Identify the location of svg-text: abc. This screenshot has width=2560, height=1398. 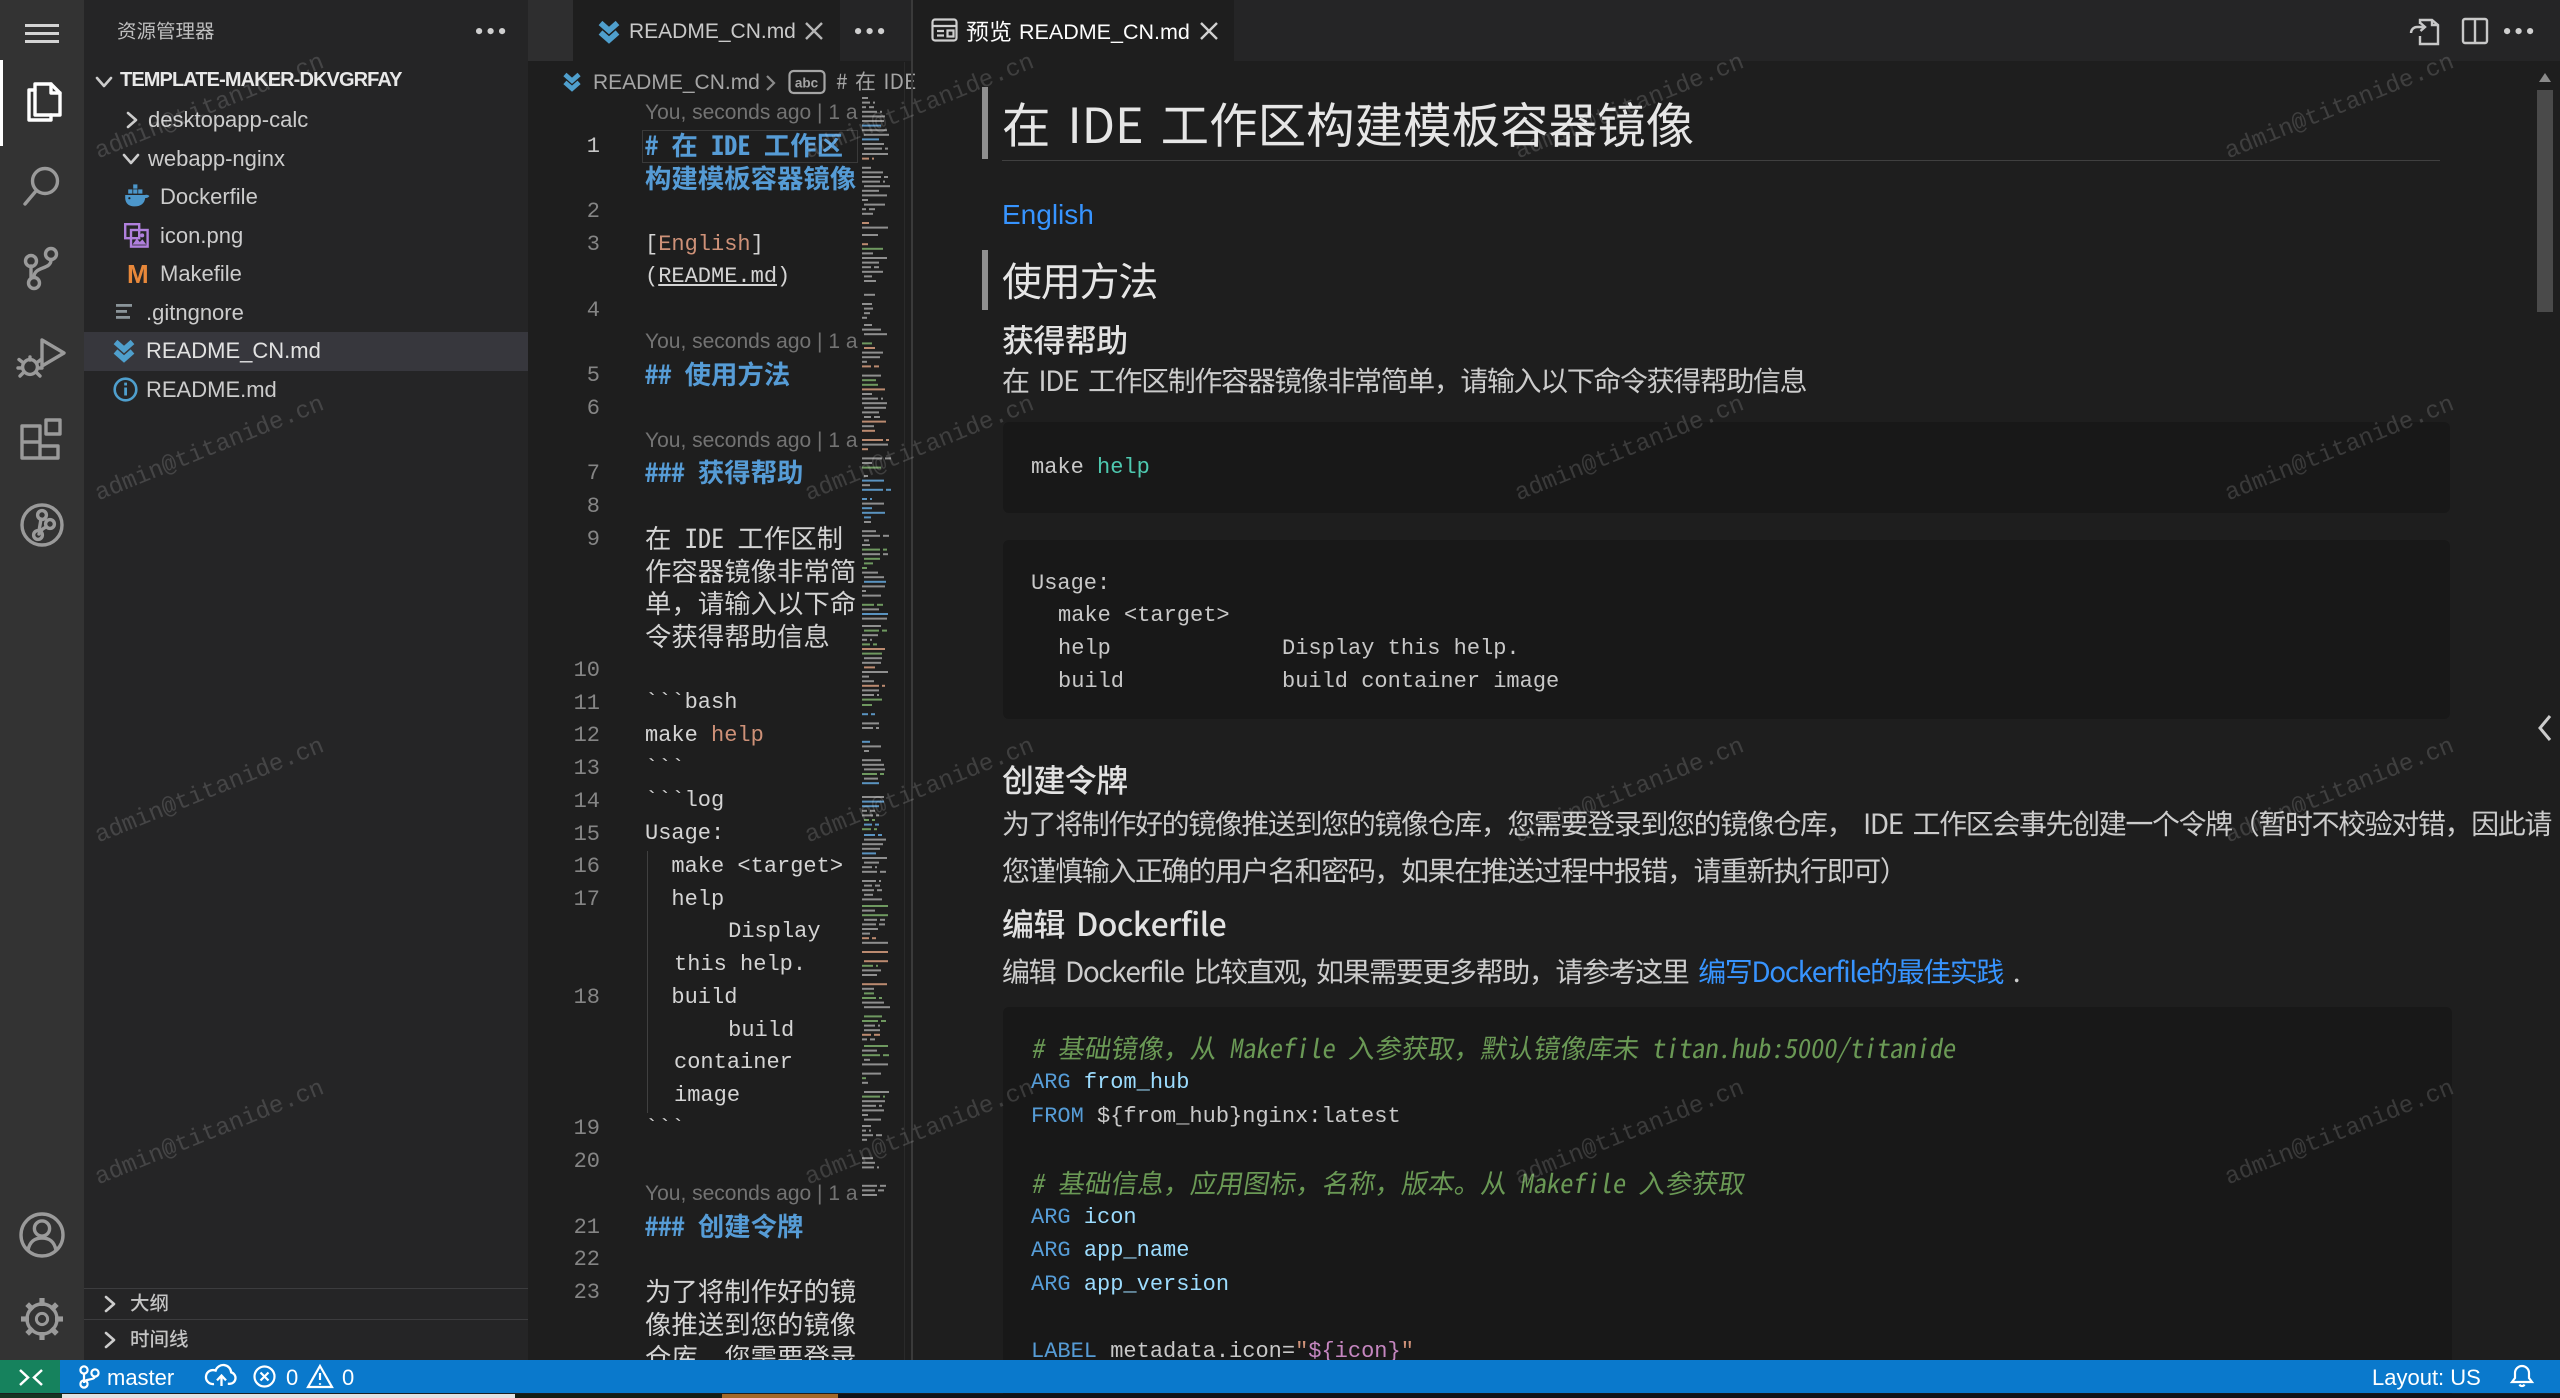
(807, 83).